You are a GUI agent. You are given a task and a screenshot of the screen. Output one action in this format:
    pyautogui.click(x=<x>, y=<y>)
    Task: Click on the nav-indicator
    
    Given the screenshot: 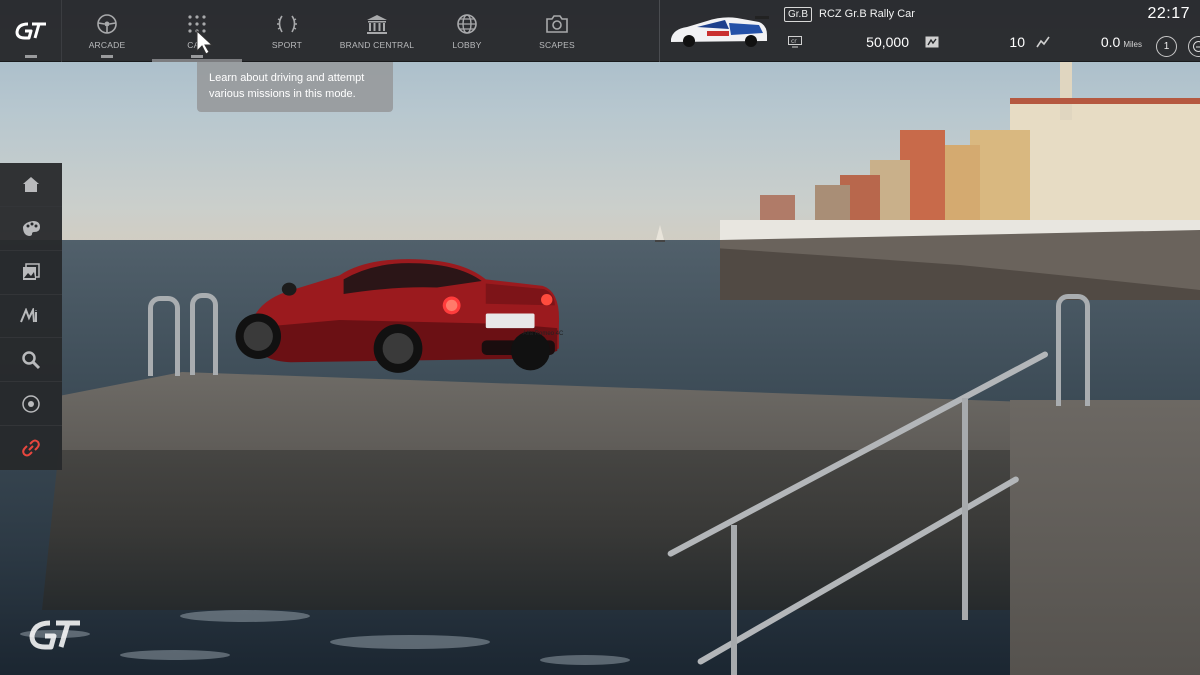 What is the action you would take?
    pyautogui.click(x=107, y=56)
    